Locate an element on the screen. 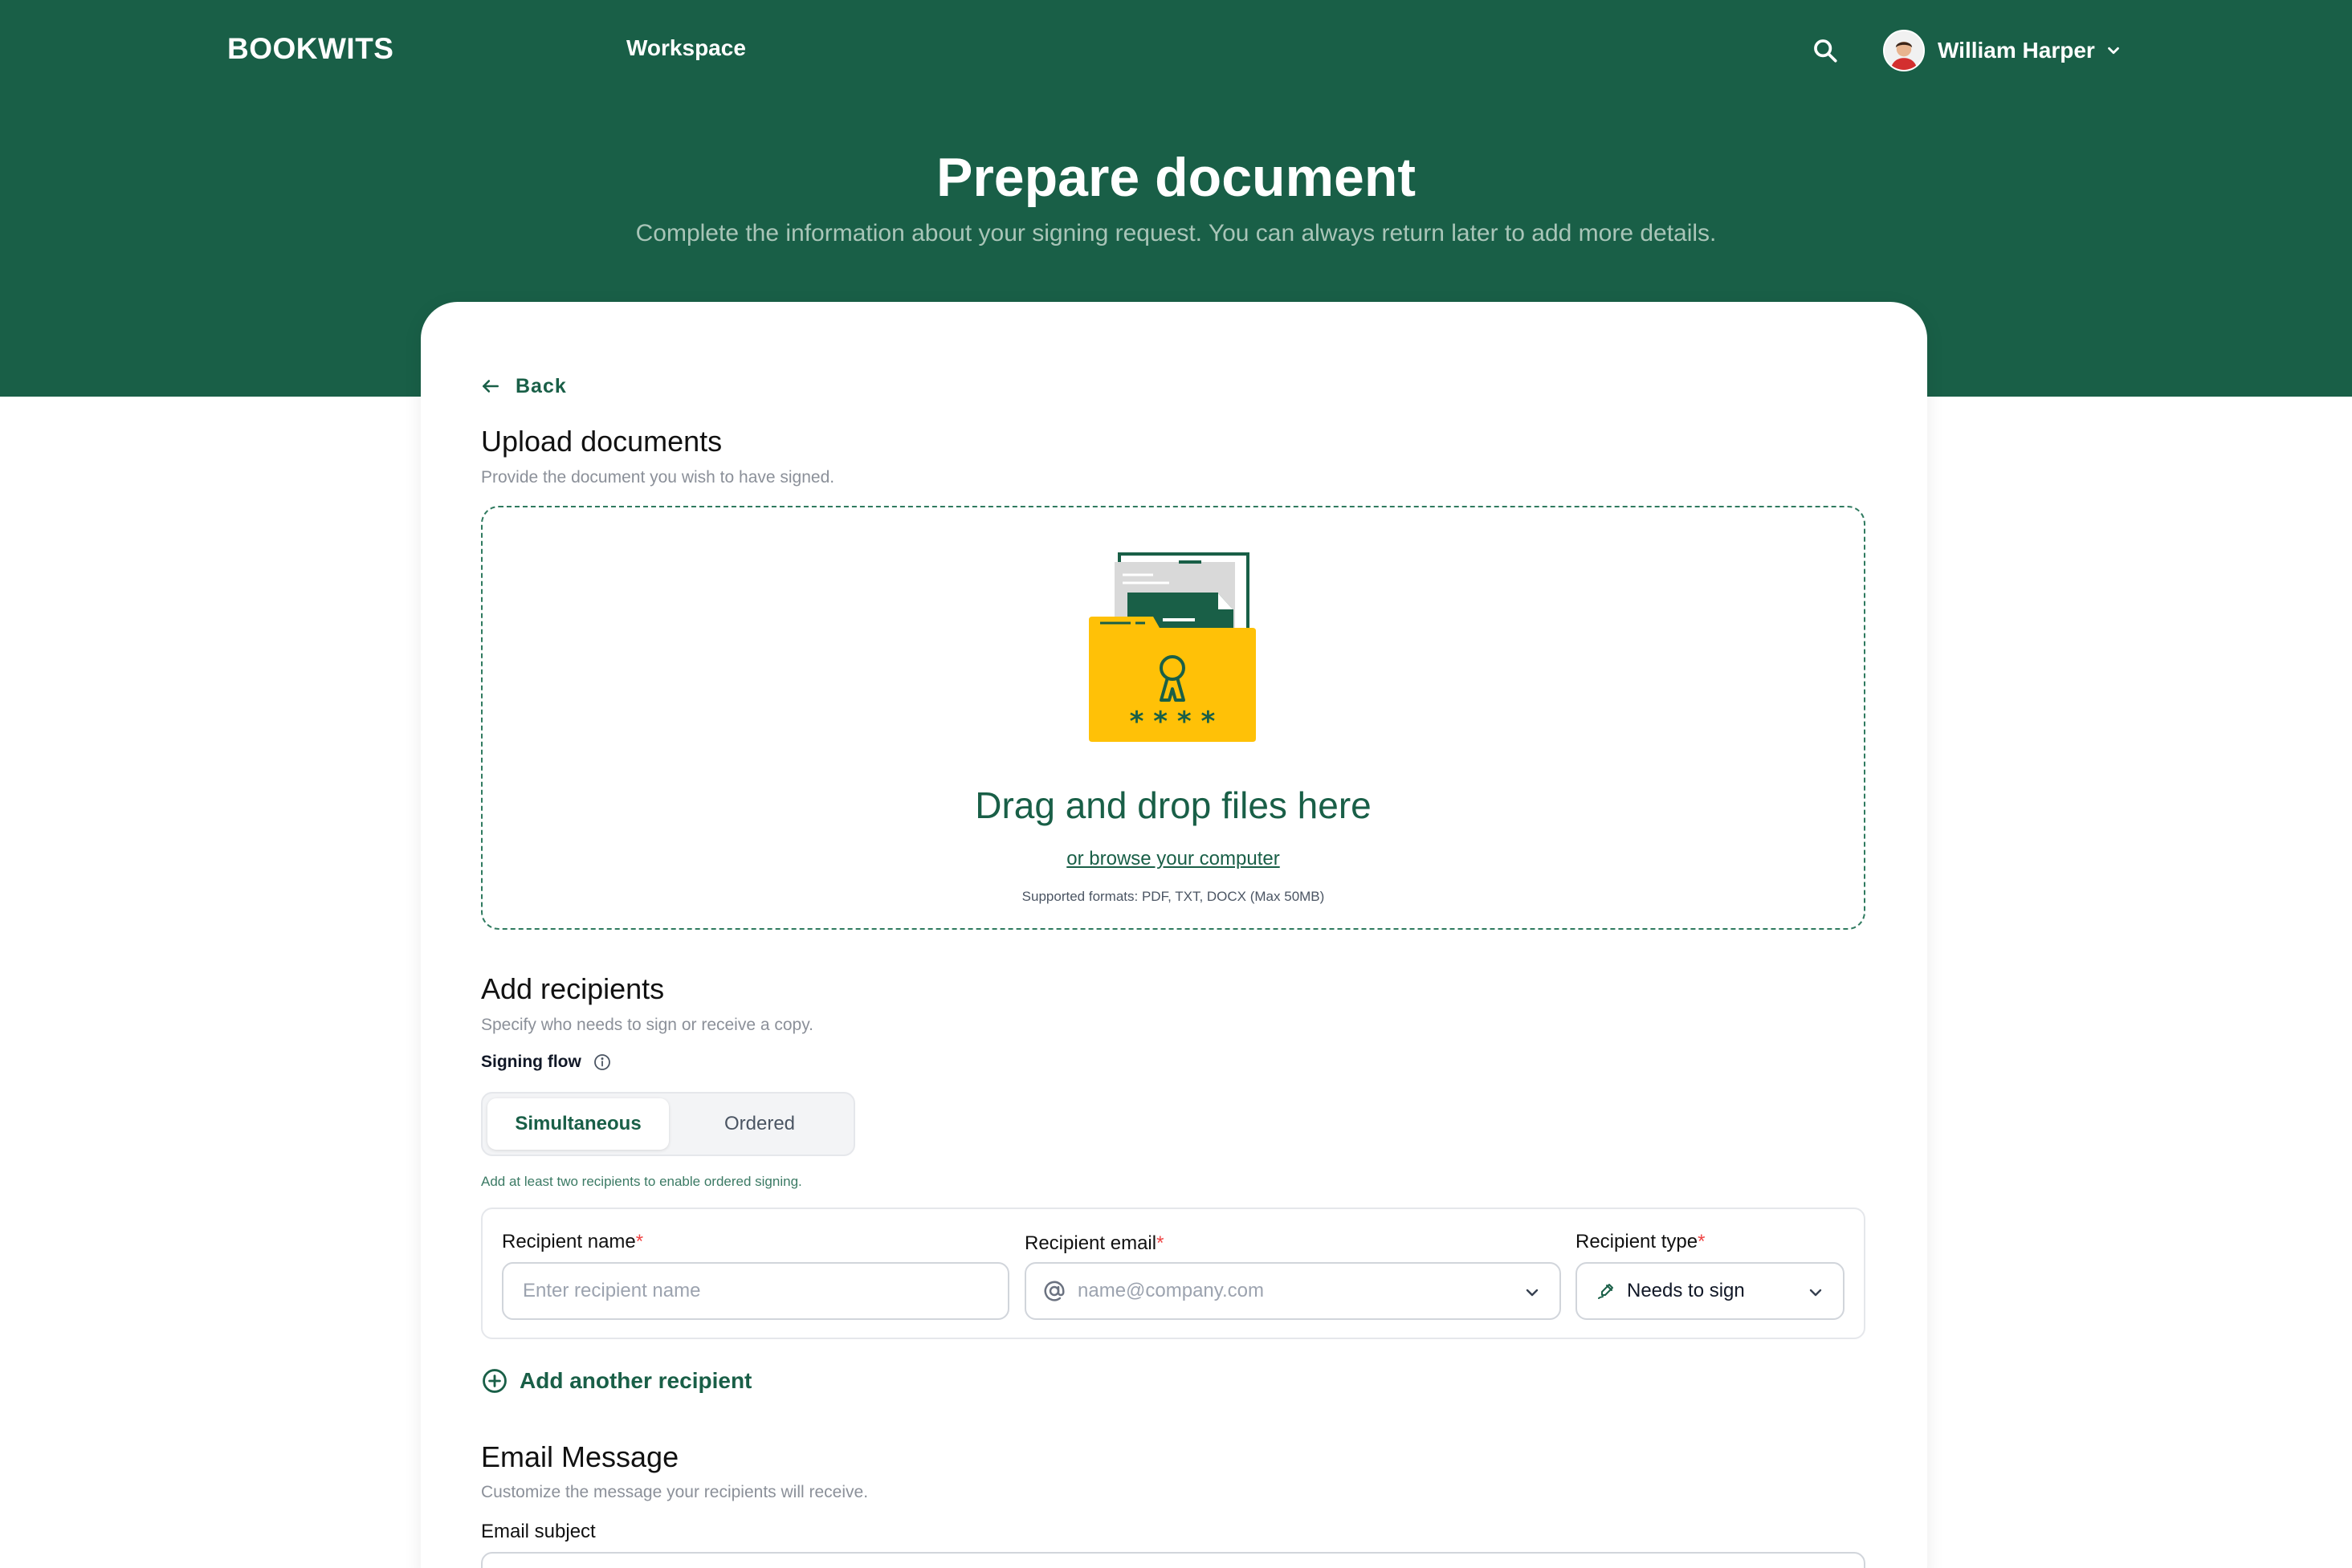 The height and width of the screenshot is (1568, 2352). plus-circle-icon is located at coordinates (495, 1381).